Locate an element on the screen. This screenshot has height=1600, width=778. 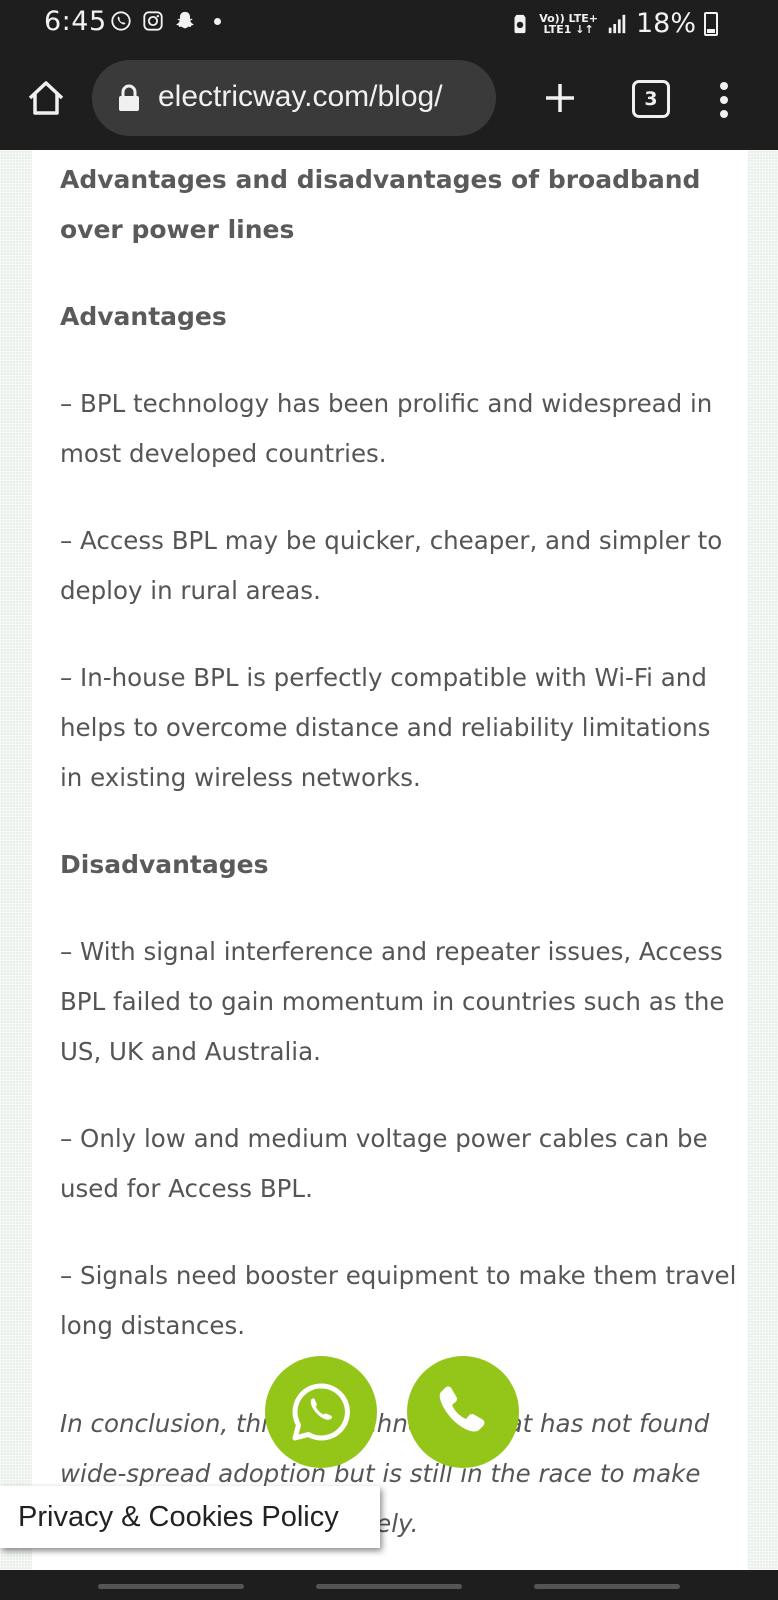
browser-toolbar: electricway.com/blog/ 3 is located at coordinates (389, 100).